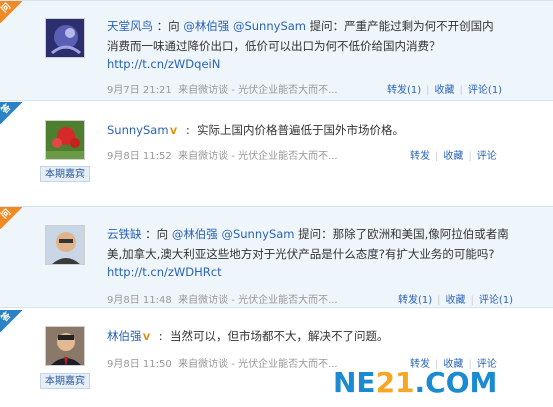 The height and width of the screenshot is (407, 553). Describe the element at coordinates (274, 46) in the screenshot. I see `post-text-line-2: 消费而一味通过降价出口，低价可以出口为何不低价给国内消费？` at that location.